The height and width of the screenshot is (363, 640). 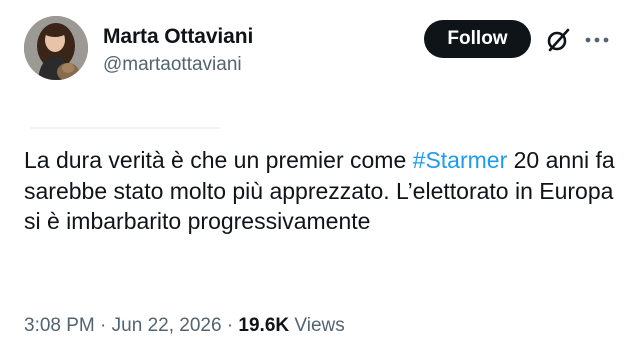 I want to click on avatar, so click(x=56, y=48).